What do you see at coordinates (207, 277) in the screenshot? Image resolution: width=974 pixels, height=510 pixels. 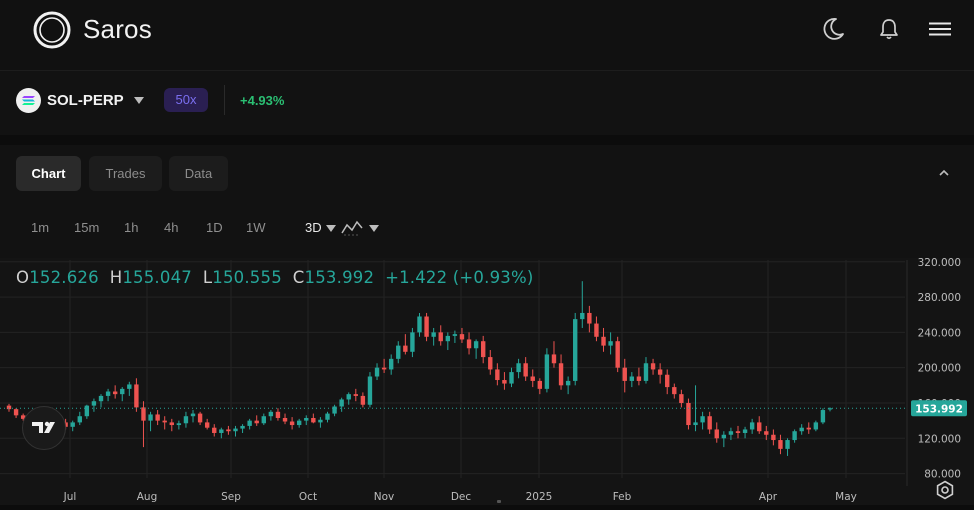 I see `ohlc-low-label: L` at bounding box center [207, 277].